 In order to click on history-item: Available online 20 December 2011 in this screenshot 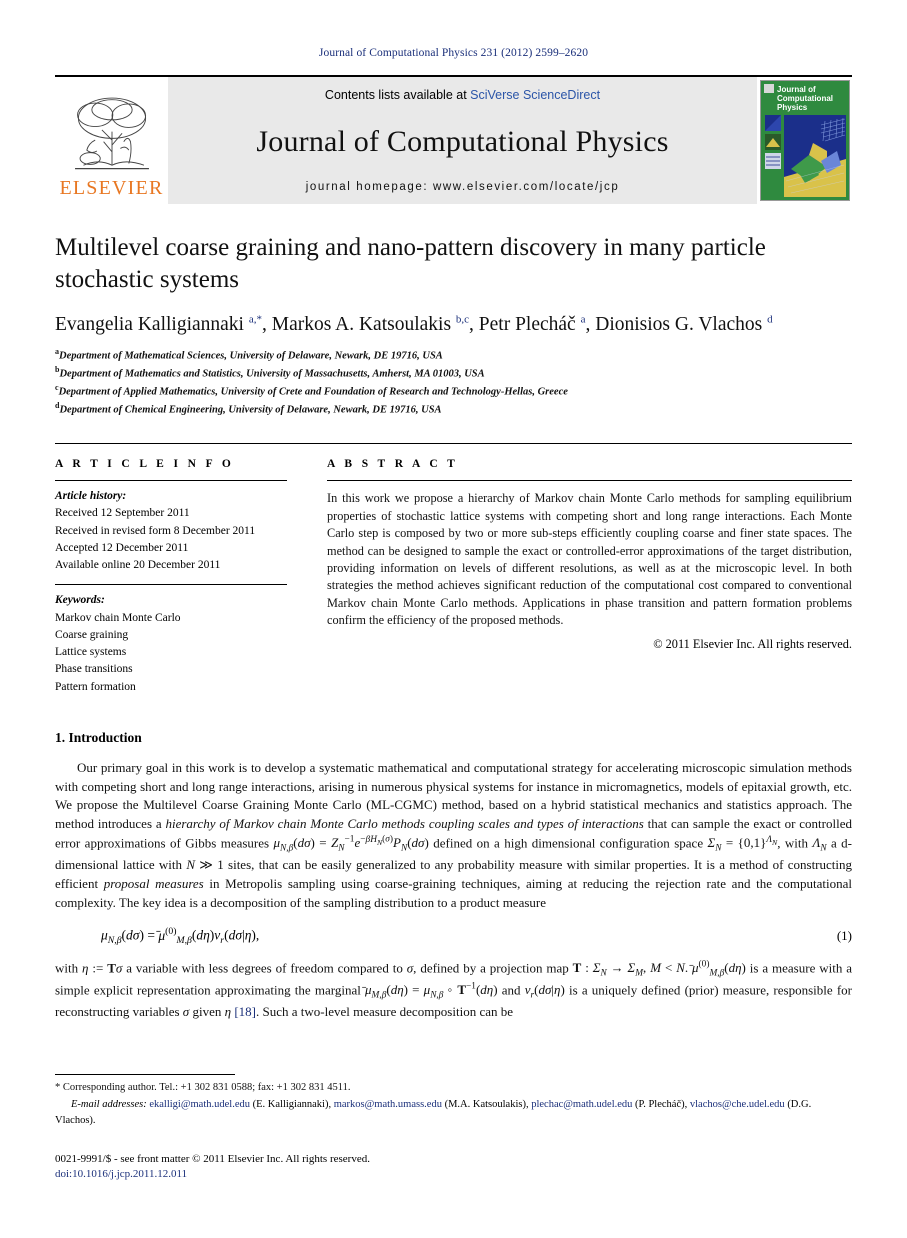, I will do `click(138, 565)`.